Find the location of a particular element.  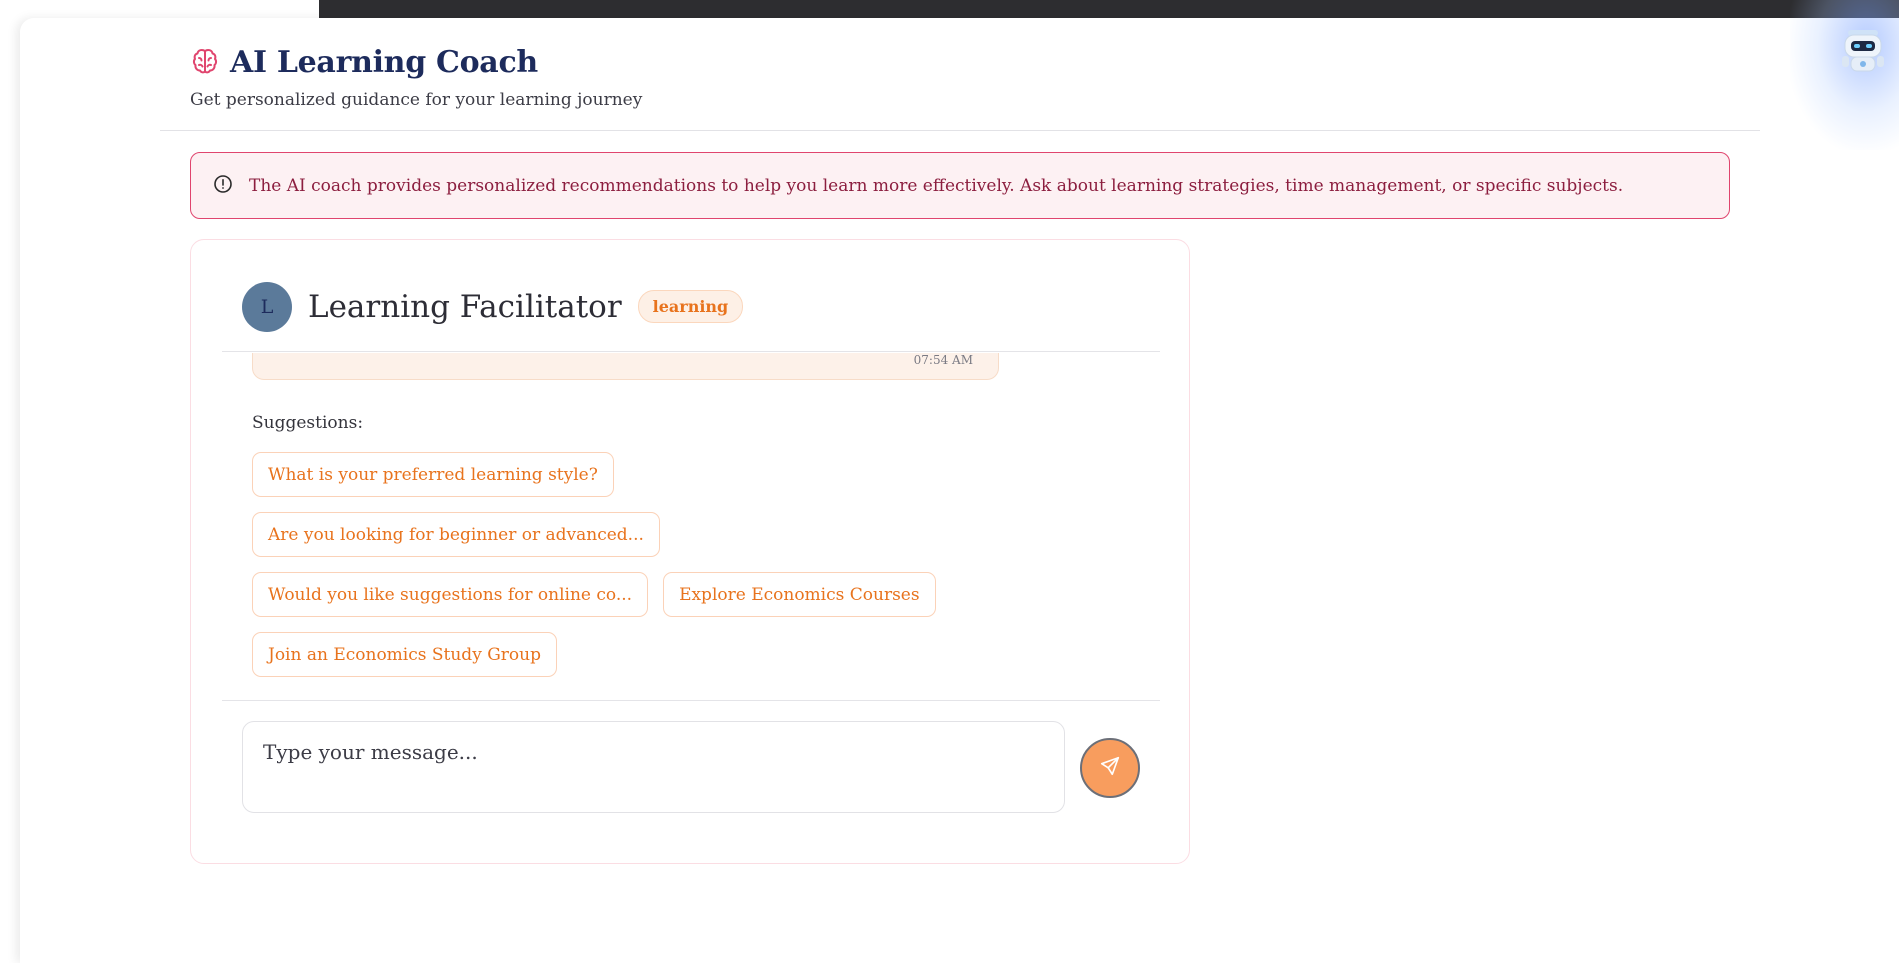

chat-header: L Learning Facilitator learning is located at coordinates (691, 307).